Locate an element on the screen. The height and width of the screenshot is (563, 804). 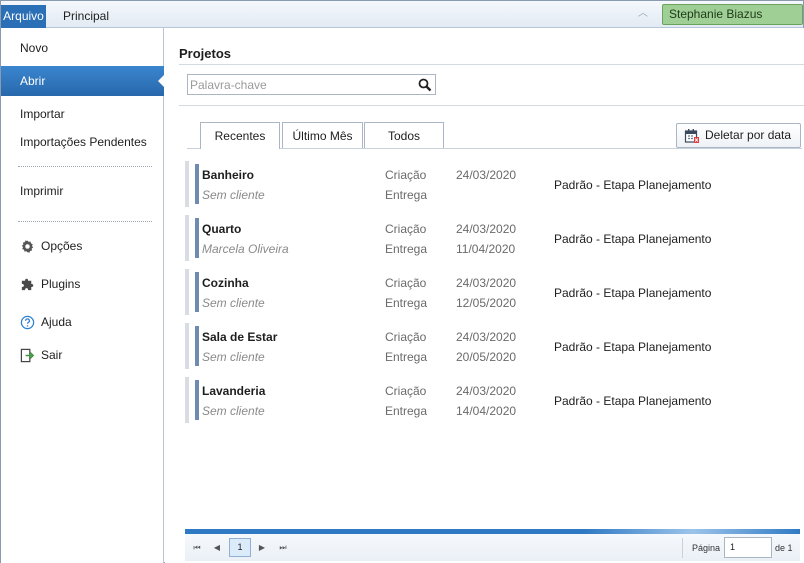
page-total-label: de 1 is located at coordinates (784, 548).